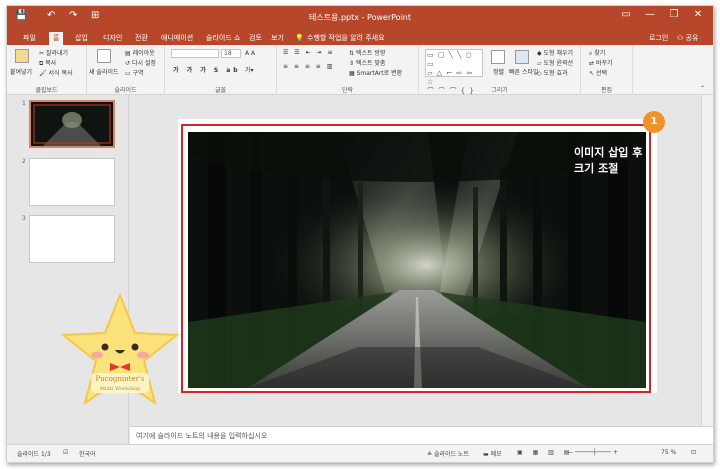 Image resolution: width=720 pixels, height=469 pixels. What do you see at coordinates (46, 90) in the screenshot?
I see `clipboard-group-label: 클립보드` at bounding box center [46, 90].